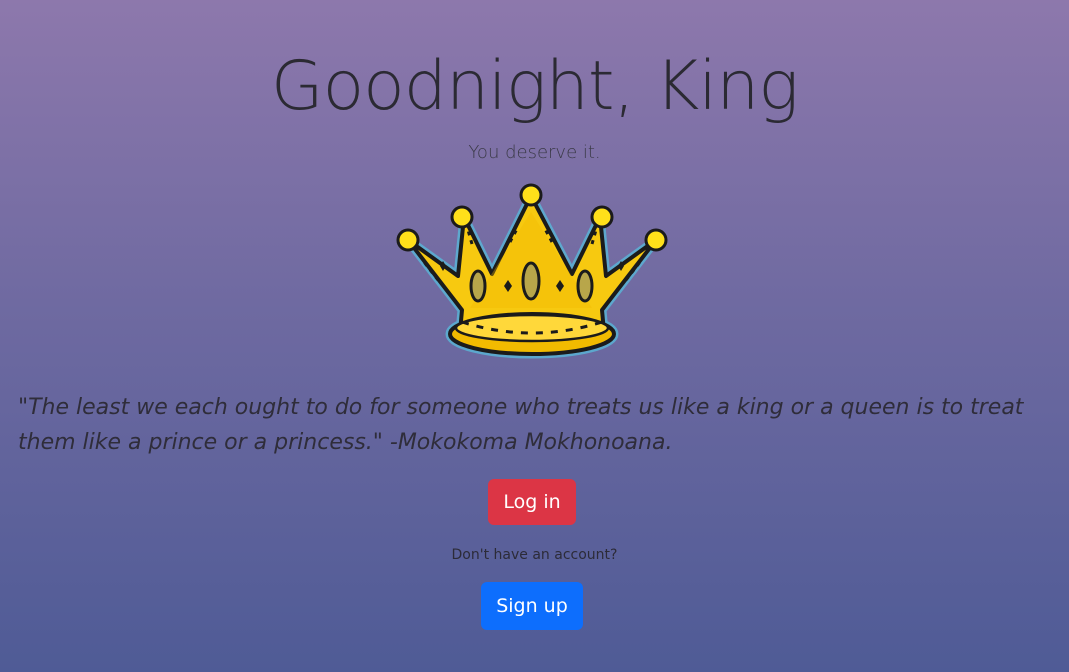  Describe the element at coordinates (534, 152) in the screenshot. I see `page-subtitle: You deserve it.` at that location.